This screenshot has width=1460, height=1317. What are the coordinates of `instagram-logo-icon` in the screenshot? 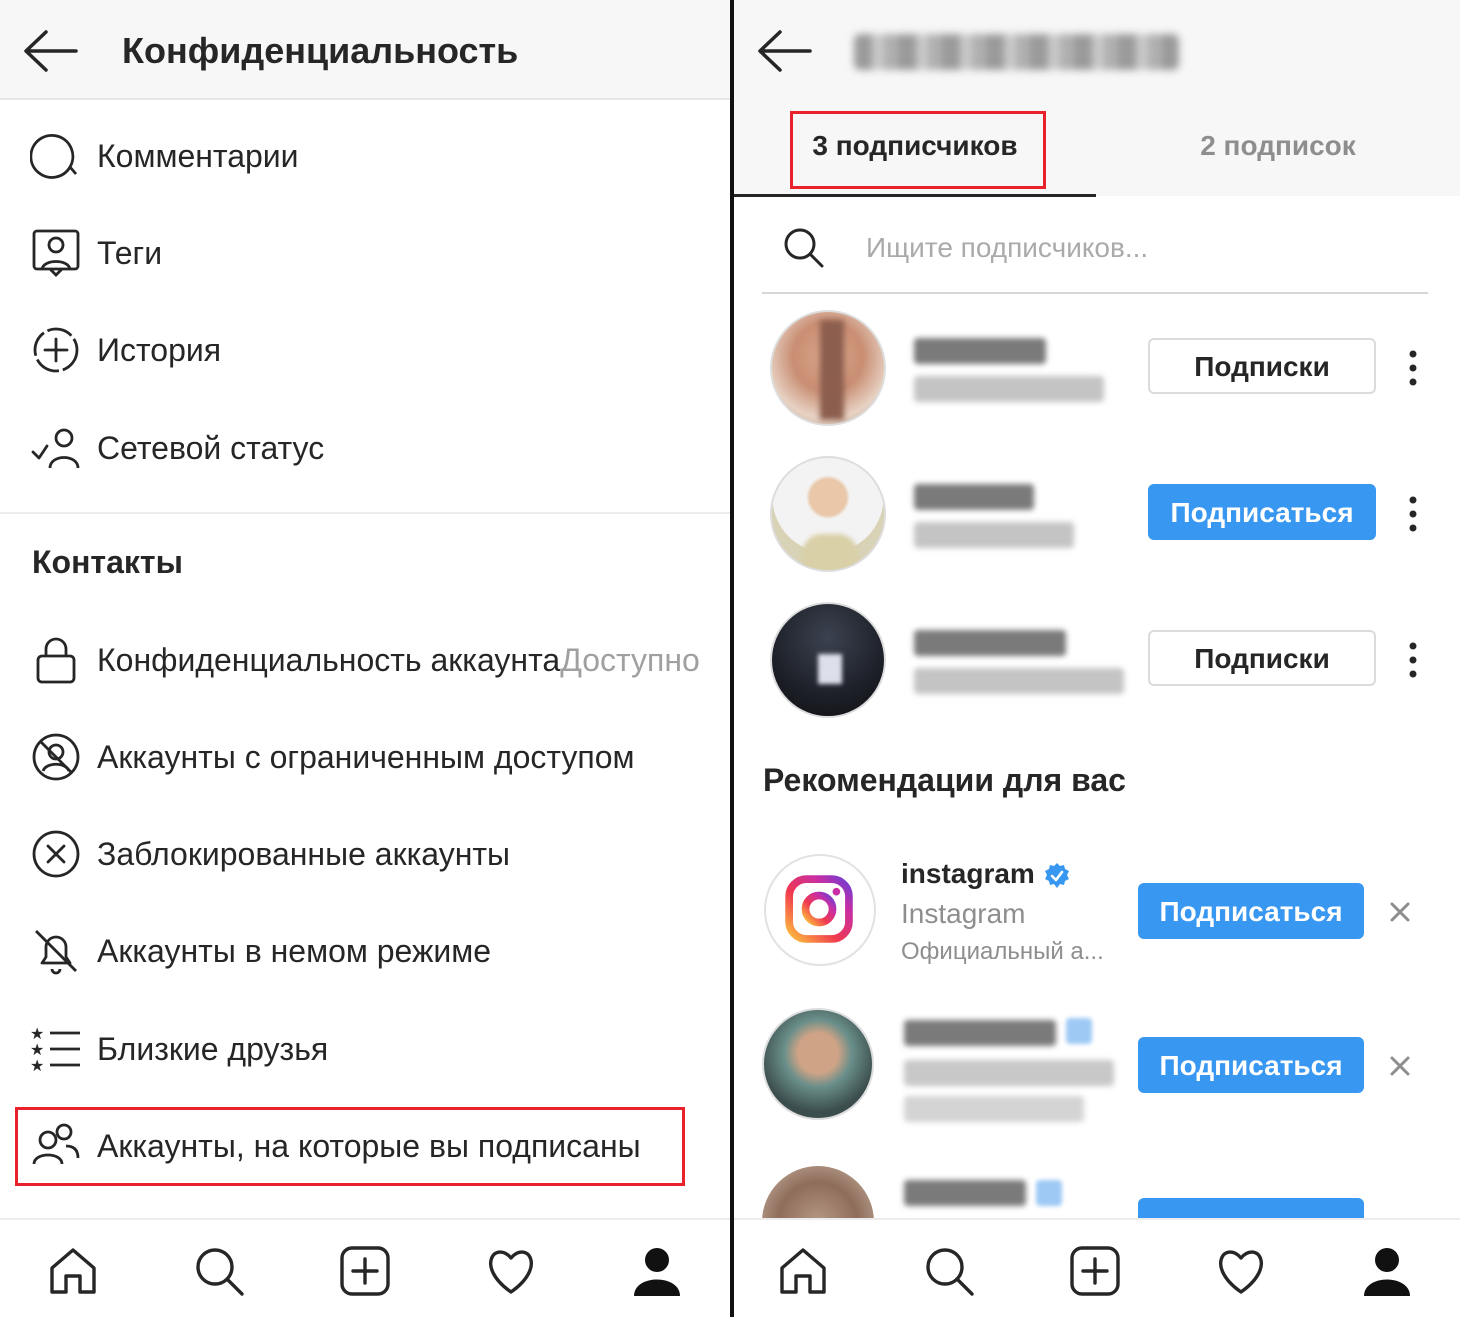 It's located at (820, 910).